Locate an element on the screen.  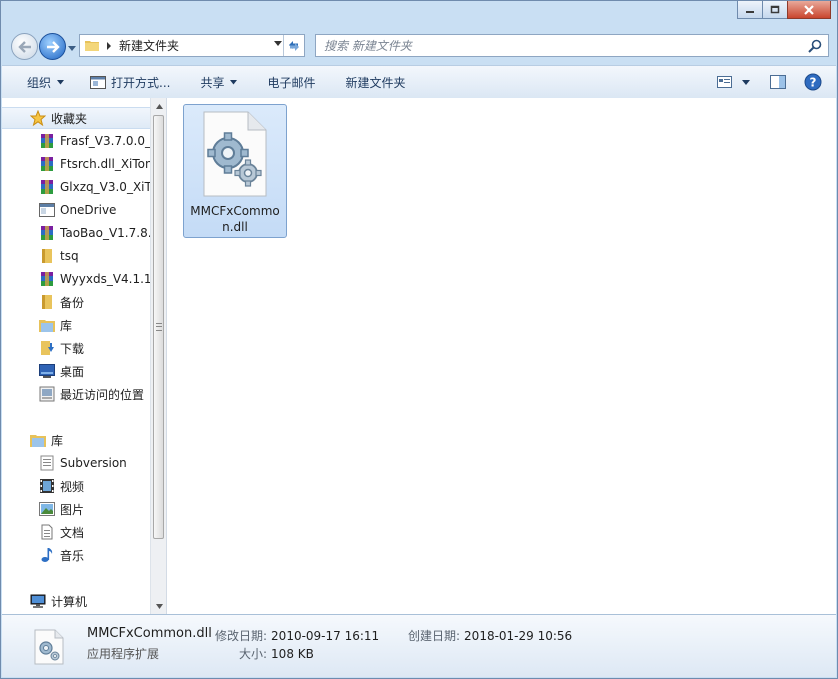
sidebar-item-label: TaoBao_V1.7.8.0_XiTongZhiJia is located at coordinates (105, 233).